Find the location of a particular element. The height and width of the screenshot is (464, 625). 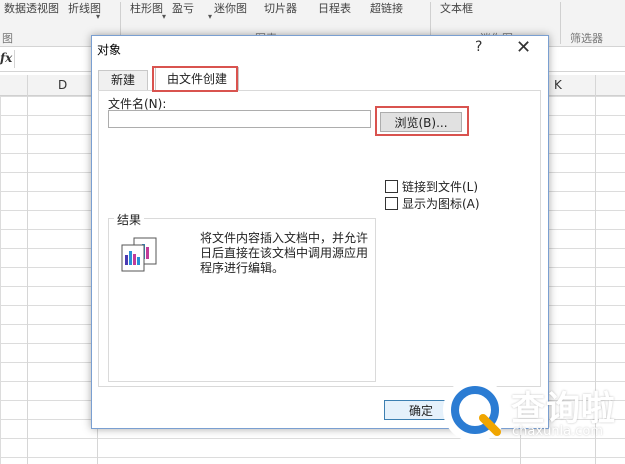

display-as-icon-label: 显示为图标(A) is located at coordinates (441, 204).